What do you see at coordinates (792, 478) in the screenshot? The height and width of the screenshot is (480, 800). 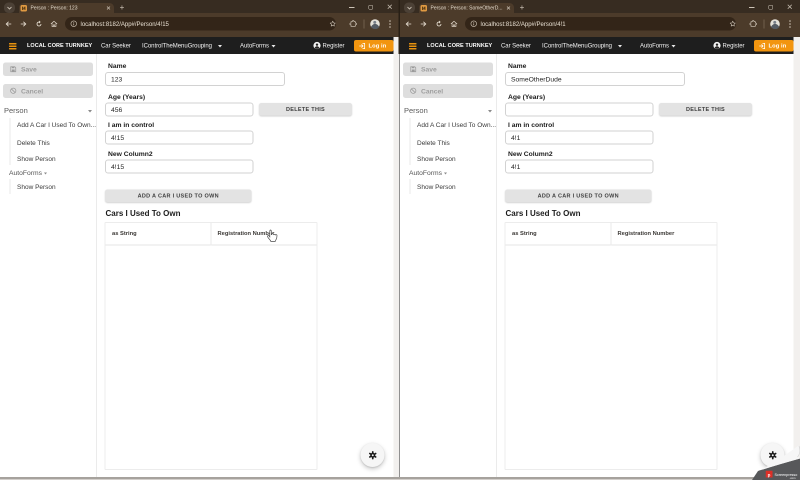 I see `svg-text: .com` at bounding box center [792, 478].